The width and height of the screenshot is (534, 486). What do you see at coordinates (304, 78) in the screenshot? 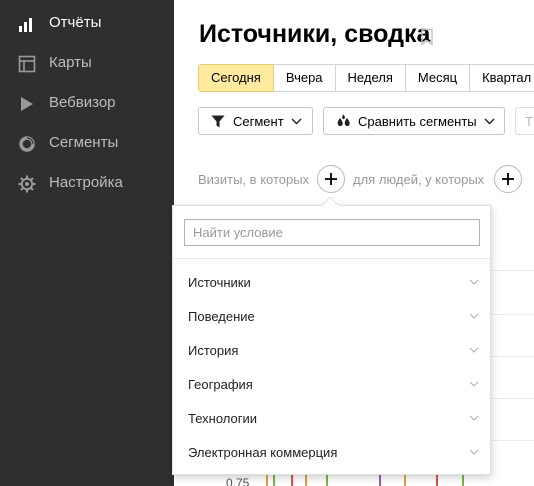
I see `period-yesterday: Вчера` at bounding box center [304, 78].